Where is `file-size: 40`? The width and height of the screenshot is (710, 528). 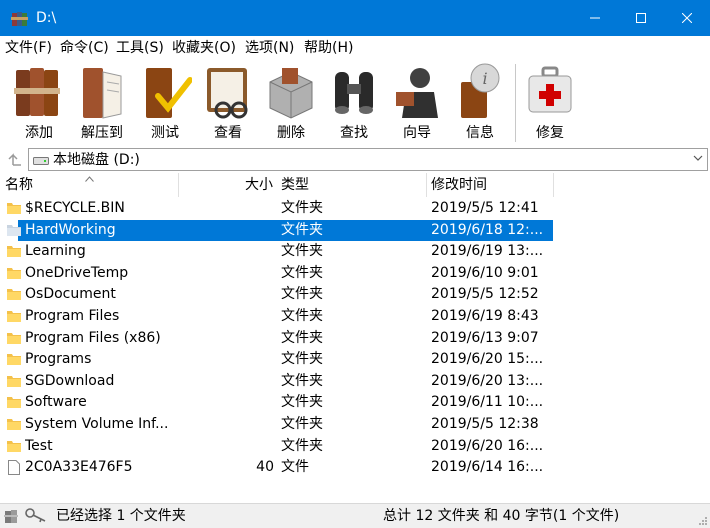 file-size: 40 is located at coordinates (265, 467).